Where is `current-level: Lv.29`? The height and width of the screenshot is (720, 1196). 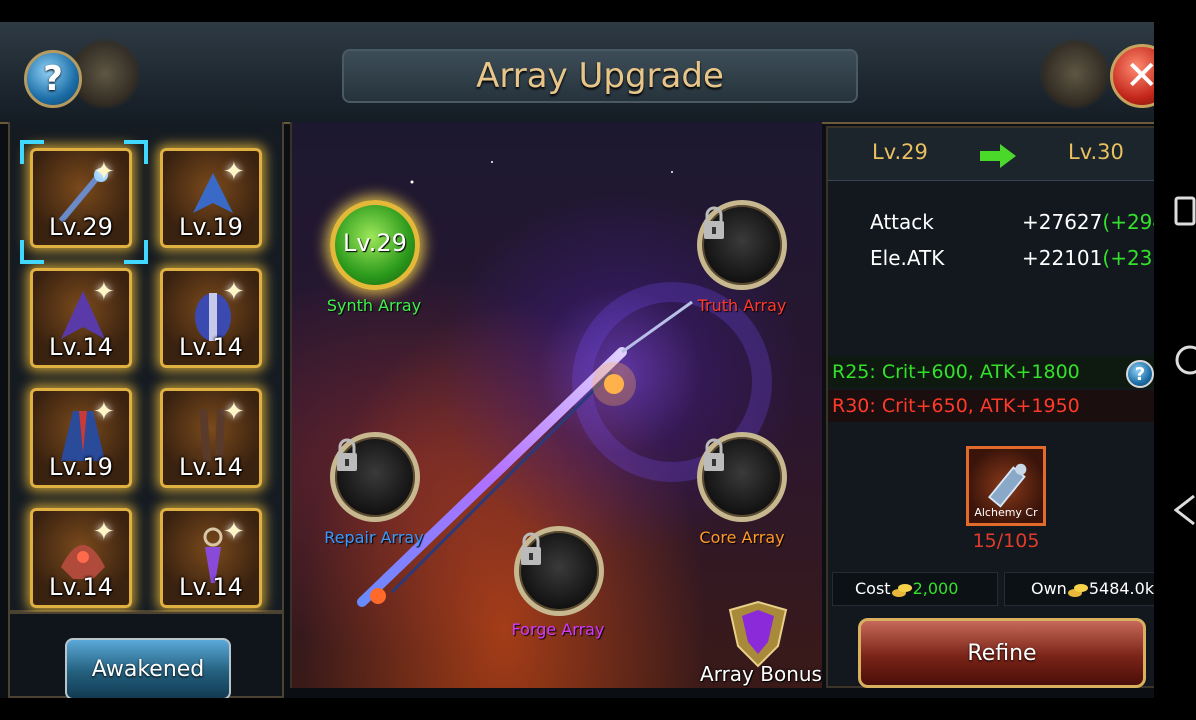
current-level: Lv.29 is located at coordinates (900, 152).